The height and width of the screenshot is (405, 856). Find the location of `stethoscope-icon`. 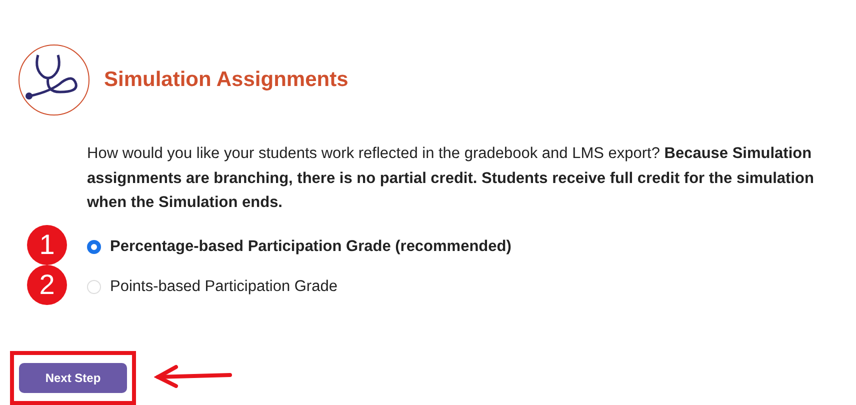

stethoscope-icon is located at coordinates (54, 80).